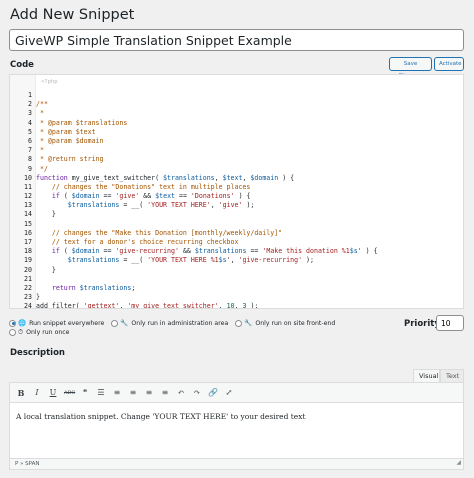 This screenshot has height=478, width=474. What do you see at coordinates (85, 393) in the screenshot?
I see `blockquote-icon: ❝` at bounding box center [85, 393].